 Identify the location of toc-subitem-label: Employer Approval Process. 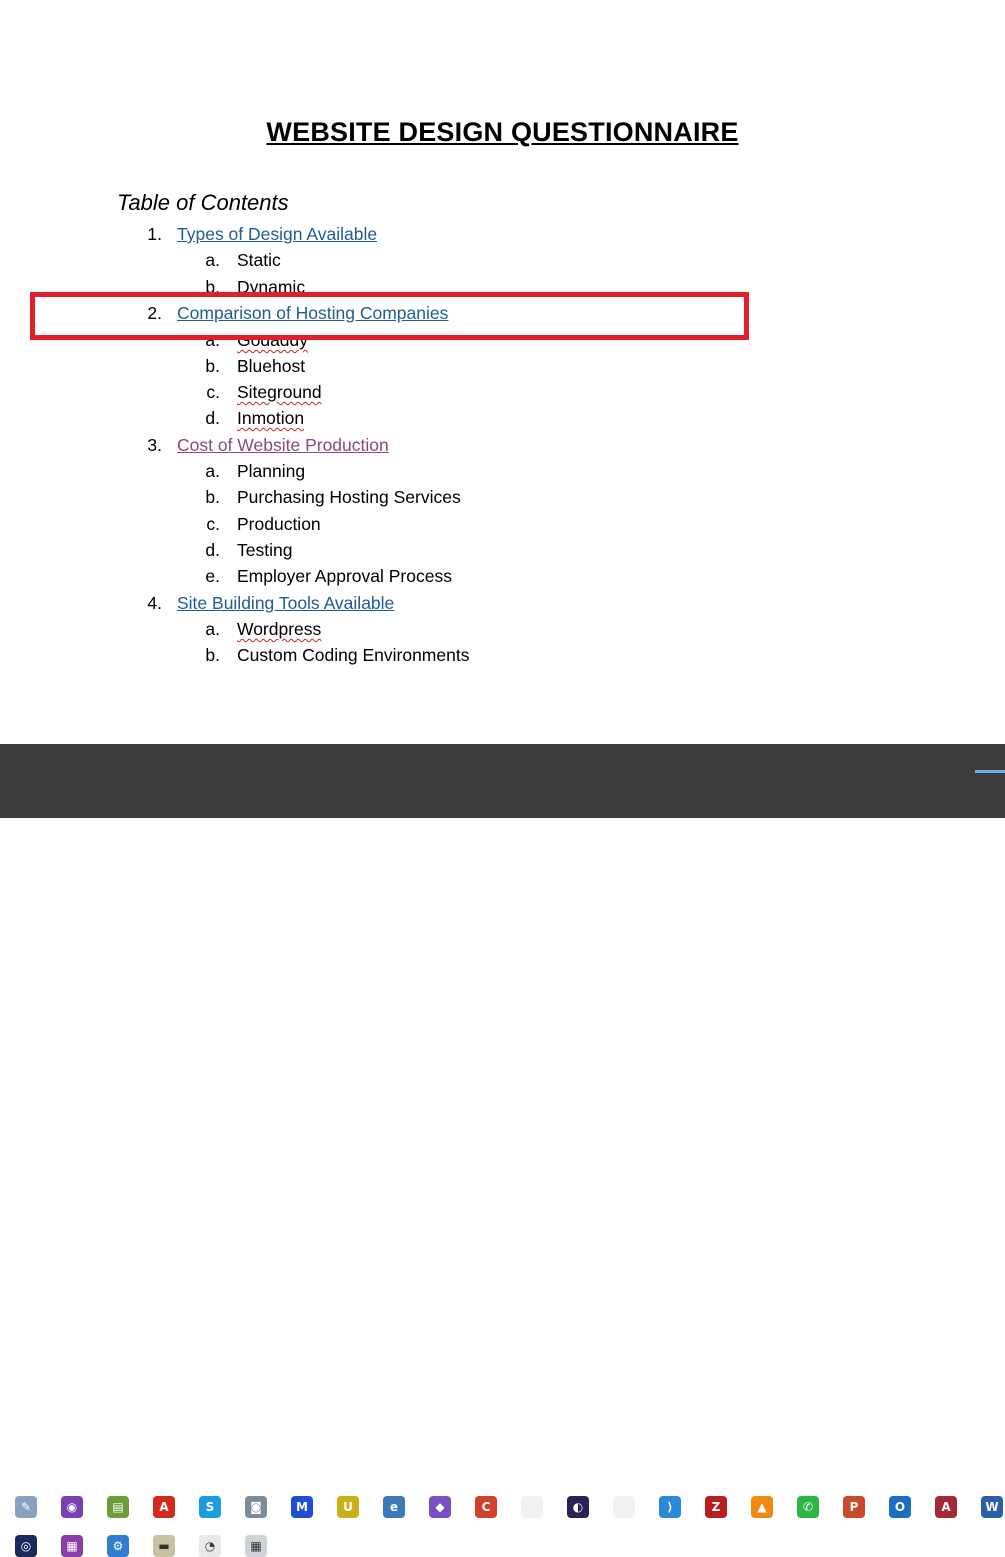
(344, 576).